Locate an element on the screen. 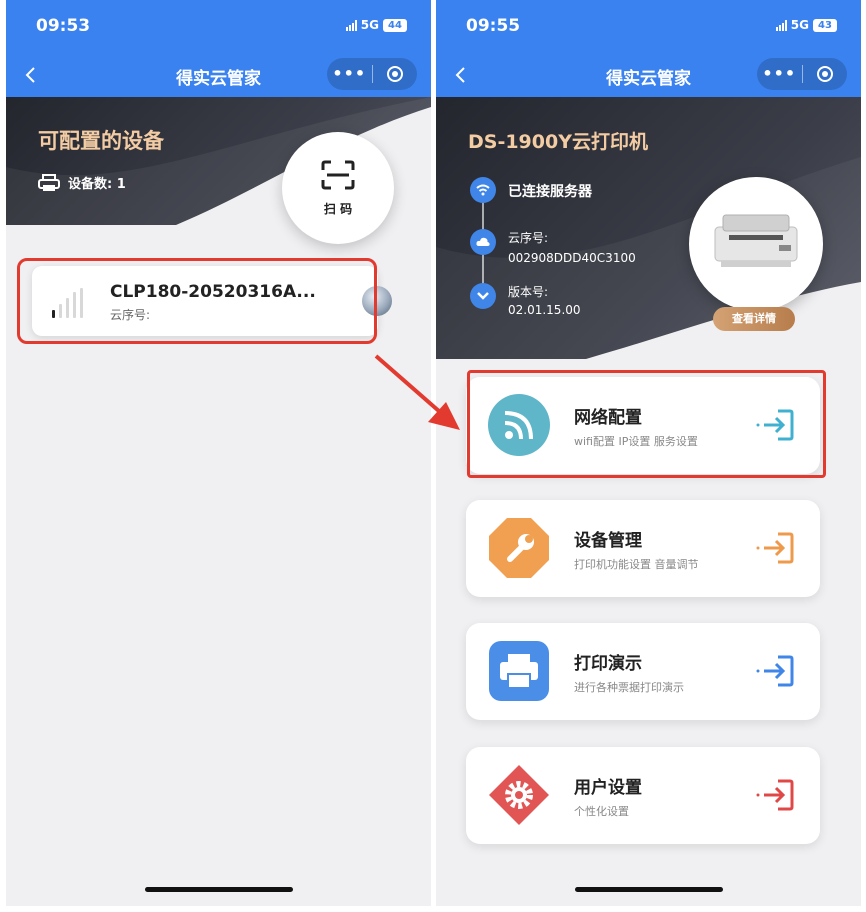 This screenshot has width=866, height=912. status-bar: 09:55 5G 43 is located at coordinates (648, 27).